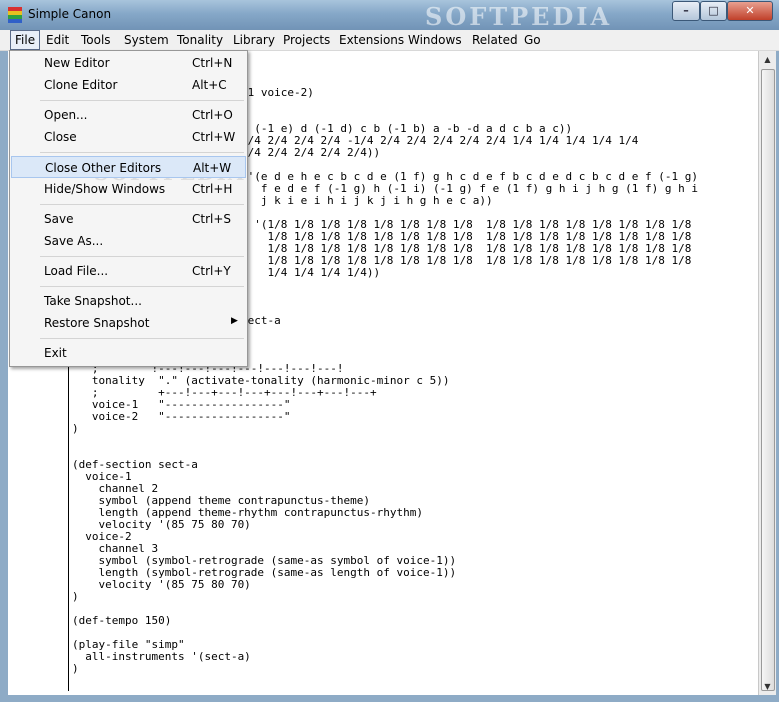 The image size is (779, 702). What do you see at coordinates (209, 85) in the screenshot?
I see `menu-item-shortcut: Alt+C` at bounding box center [209, 85].